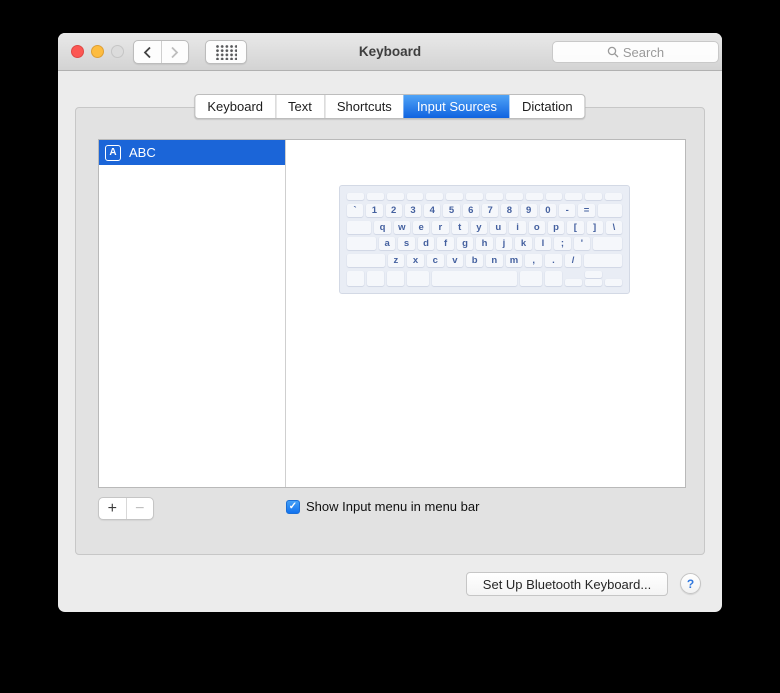 The image size is (780, 693). I want to click on key-t: t, so click(459, 227).